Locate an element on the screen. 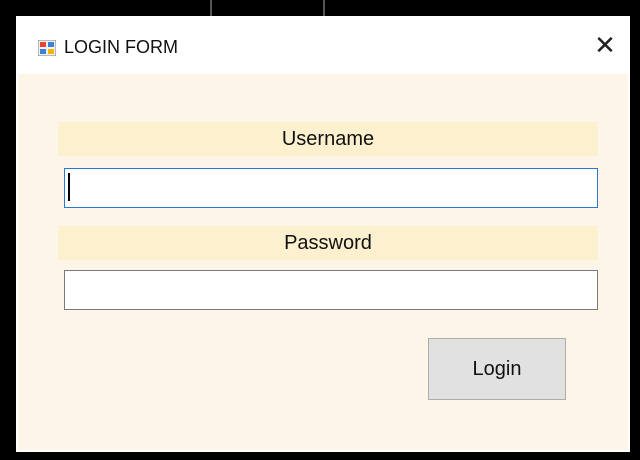 The height and width of the screenshot is (460, 640). close-icon: ✕ is located at coordinates (605, 45).